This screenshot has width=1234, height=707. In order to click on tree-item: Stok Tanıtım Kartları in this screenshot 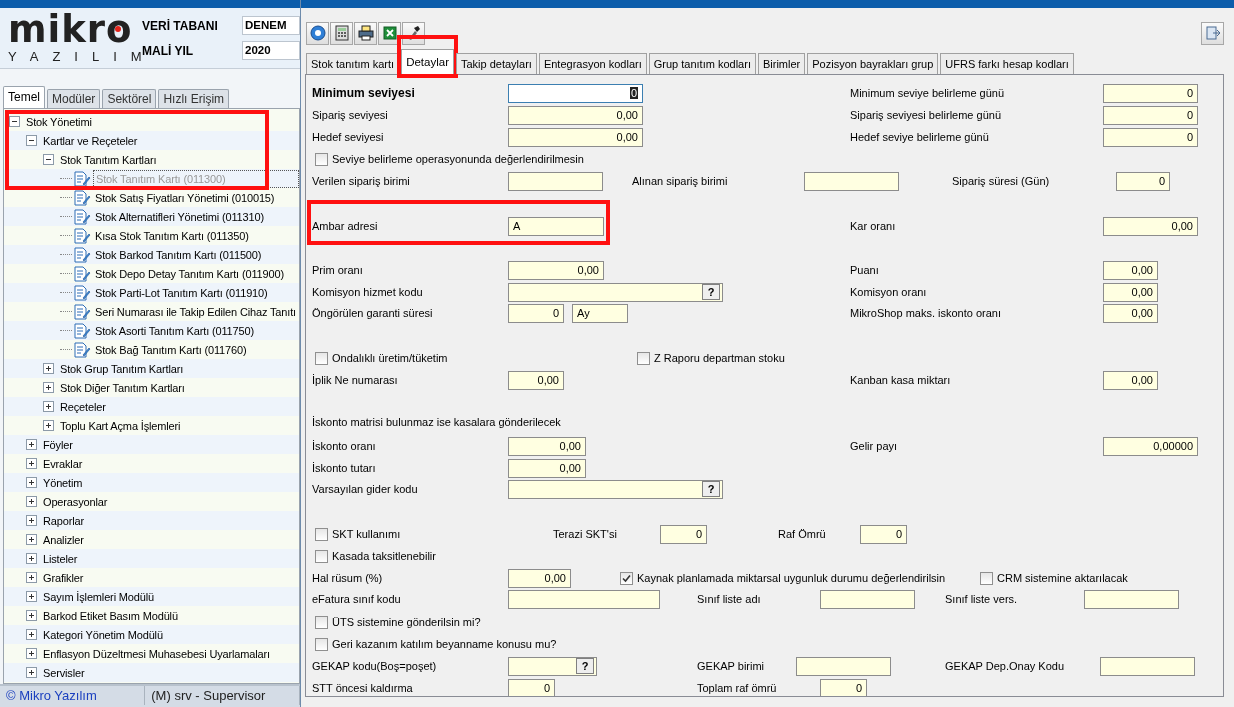, I will do `click(108, 159)`.